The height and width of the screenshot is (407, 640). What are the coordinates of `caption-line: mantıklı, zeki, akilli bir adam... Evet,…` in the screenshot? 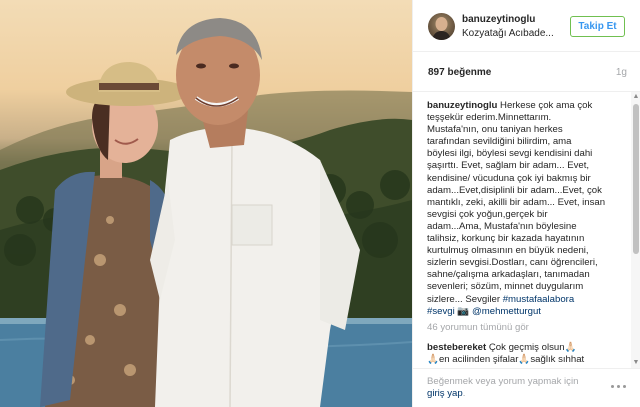 It's located at (516, 202).